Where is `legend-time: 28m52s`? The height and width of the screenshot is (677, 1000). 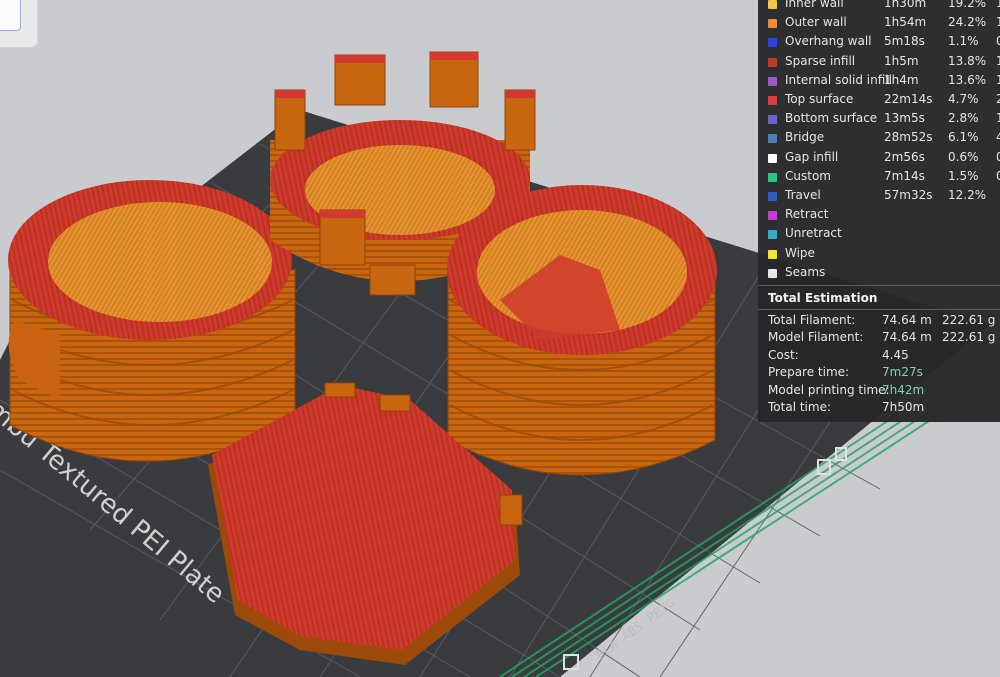
legend-time: 28m52s is located at coordinates (908, 137).